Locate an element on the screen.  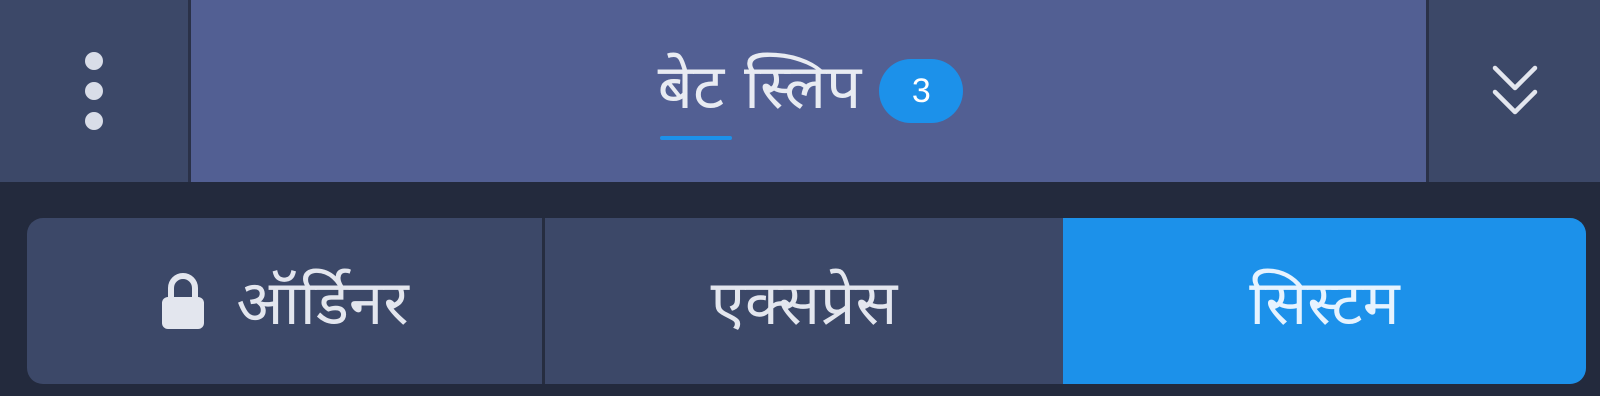
more-menu-button is located at coordinates (95, 91).